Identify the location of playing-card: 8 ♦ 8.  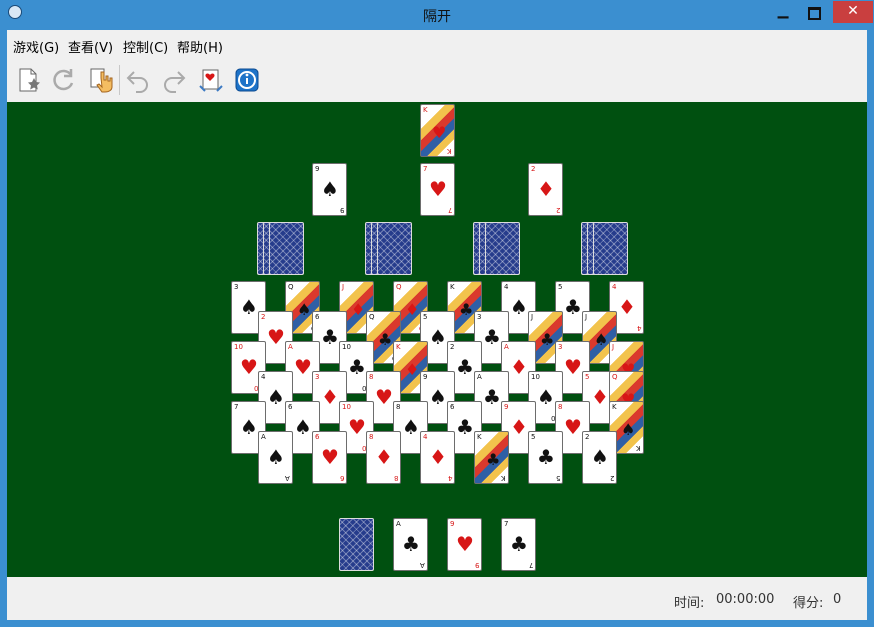
(383, 457).